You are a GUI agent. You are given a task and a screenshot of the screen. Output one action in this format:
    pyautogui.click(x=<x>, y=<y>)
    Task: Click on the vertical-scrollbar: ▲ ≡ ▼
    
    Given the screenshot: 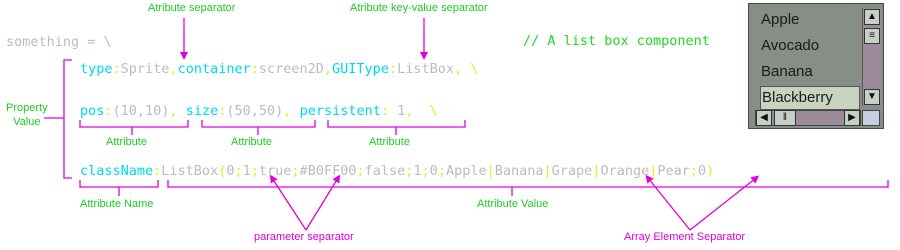 What is the action you would take?
    pyautogui.click(x=871, y=57)
    